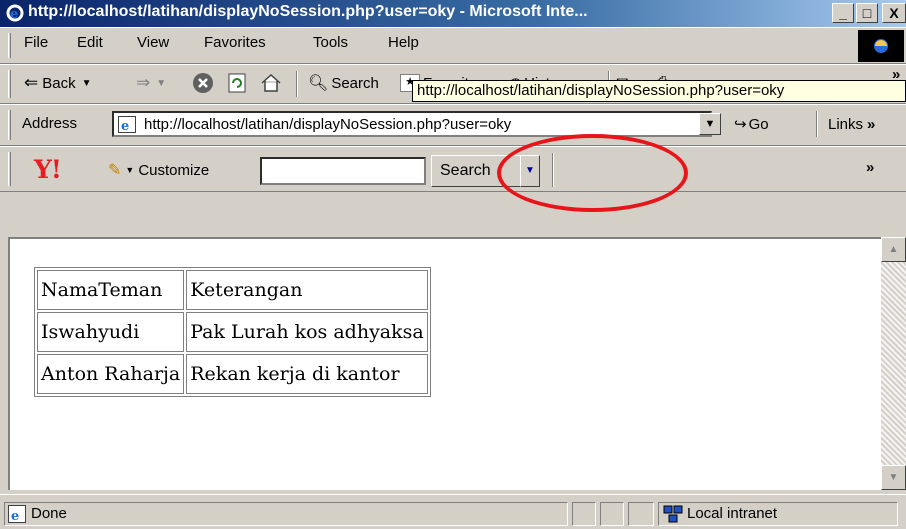 This screenshot has width=906, height=529. Describe the element at coordinates (9, 169) in the screenshot. I see `yahoo-grip` at that location.